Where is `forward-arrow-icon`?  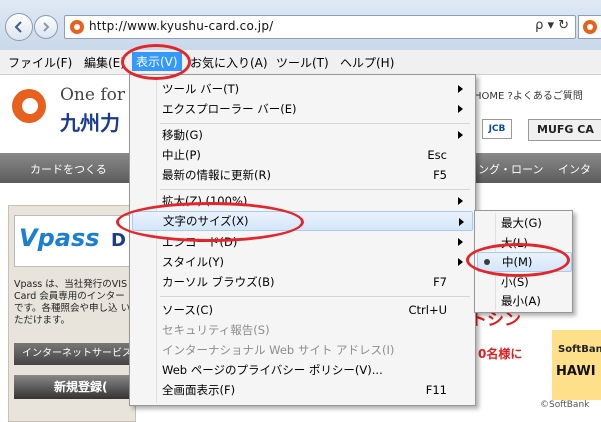 forward-arrow-icon is located at coordinates (46, 27).